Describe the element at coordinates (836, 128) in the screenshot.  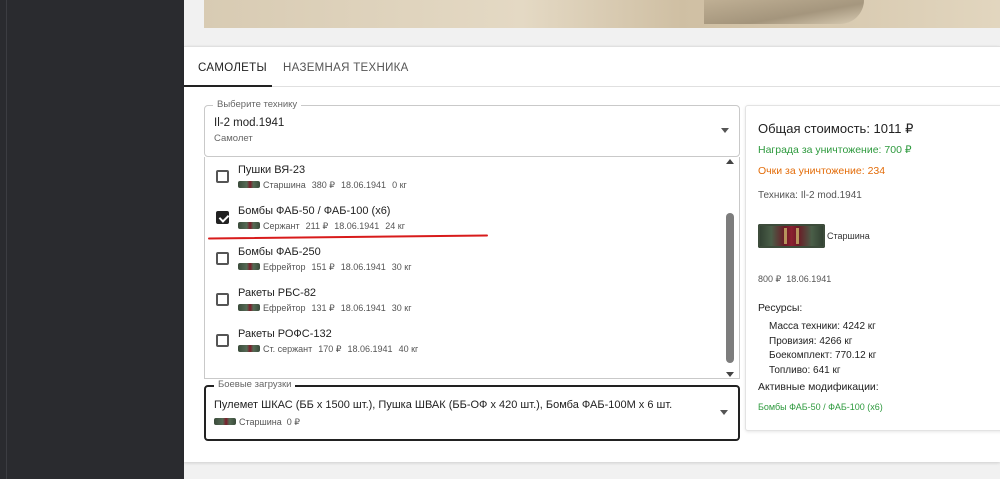
I see `total-cost: Общая стоимость: 1011 ₽` at that location.